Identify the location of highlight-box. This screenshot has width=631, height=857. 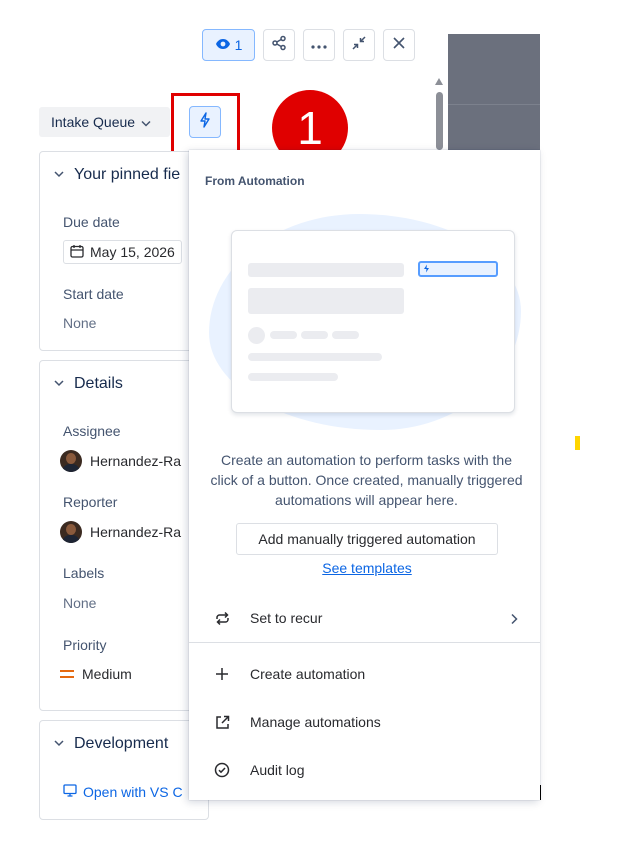
(205, 123).